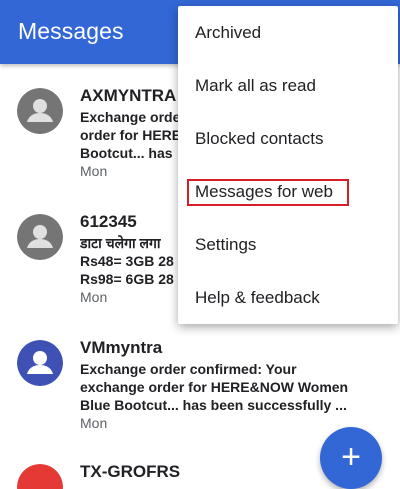 The width and height of the screenshot is (400, 489). Describe the element at coordinates (71, 31) in the screenshot. I see `app-title: Messages` at that location.